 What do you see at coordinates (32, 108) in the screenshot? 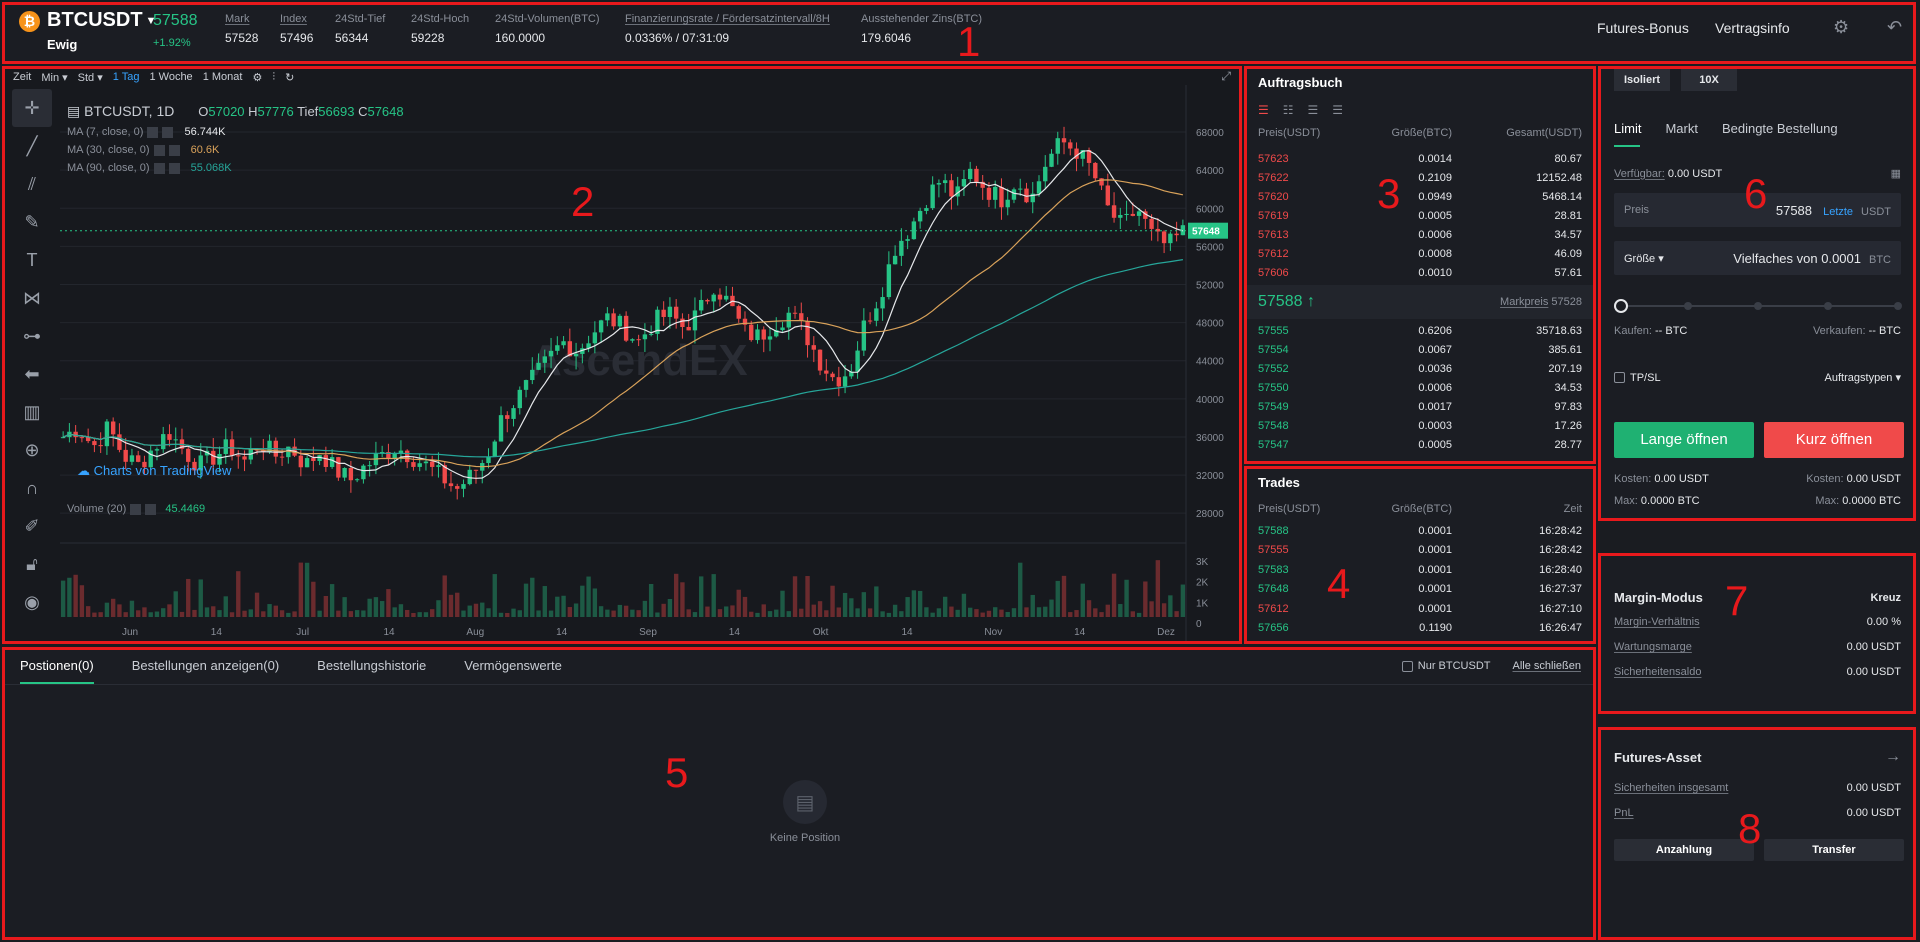
I see `crosshair-icon: ✛` at bounding box center [32, 108].